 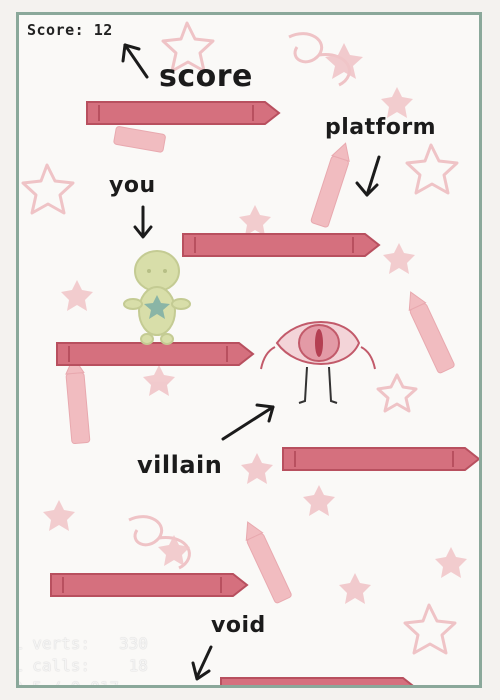 What do you see at coordinates (67, 683) in the screenshot?
I see `debug-fps: D.5 / 0.017` at bounding box center [67, 683].